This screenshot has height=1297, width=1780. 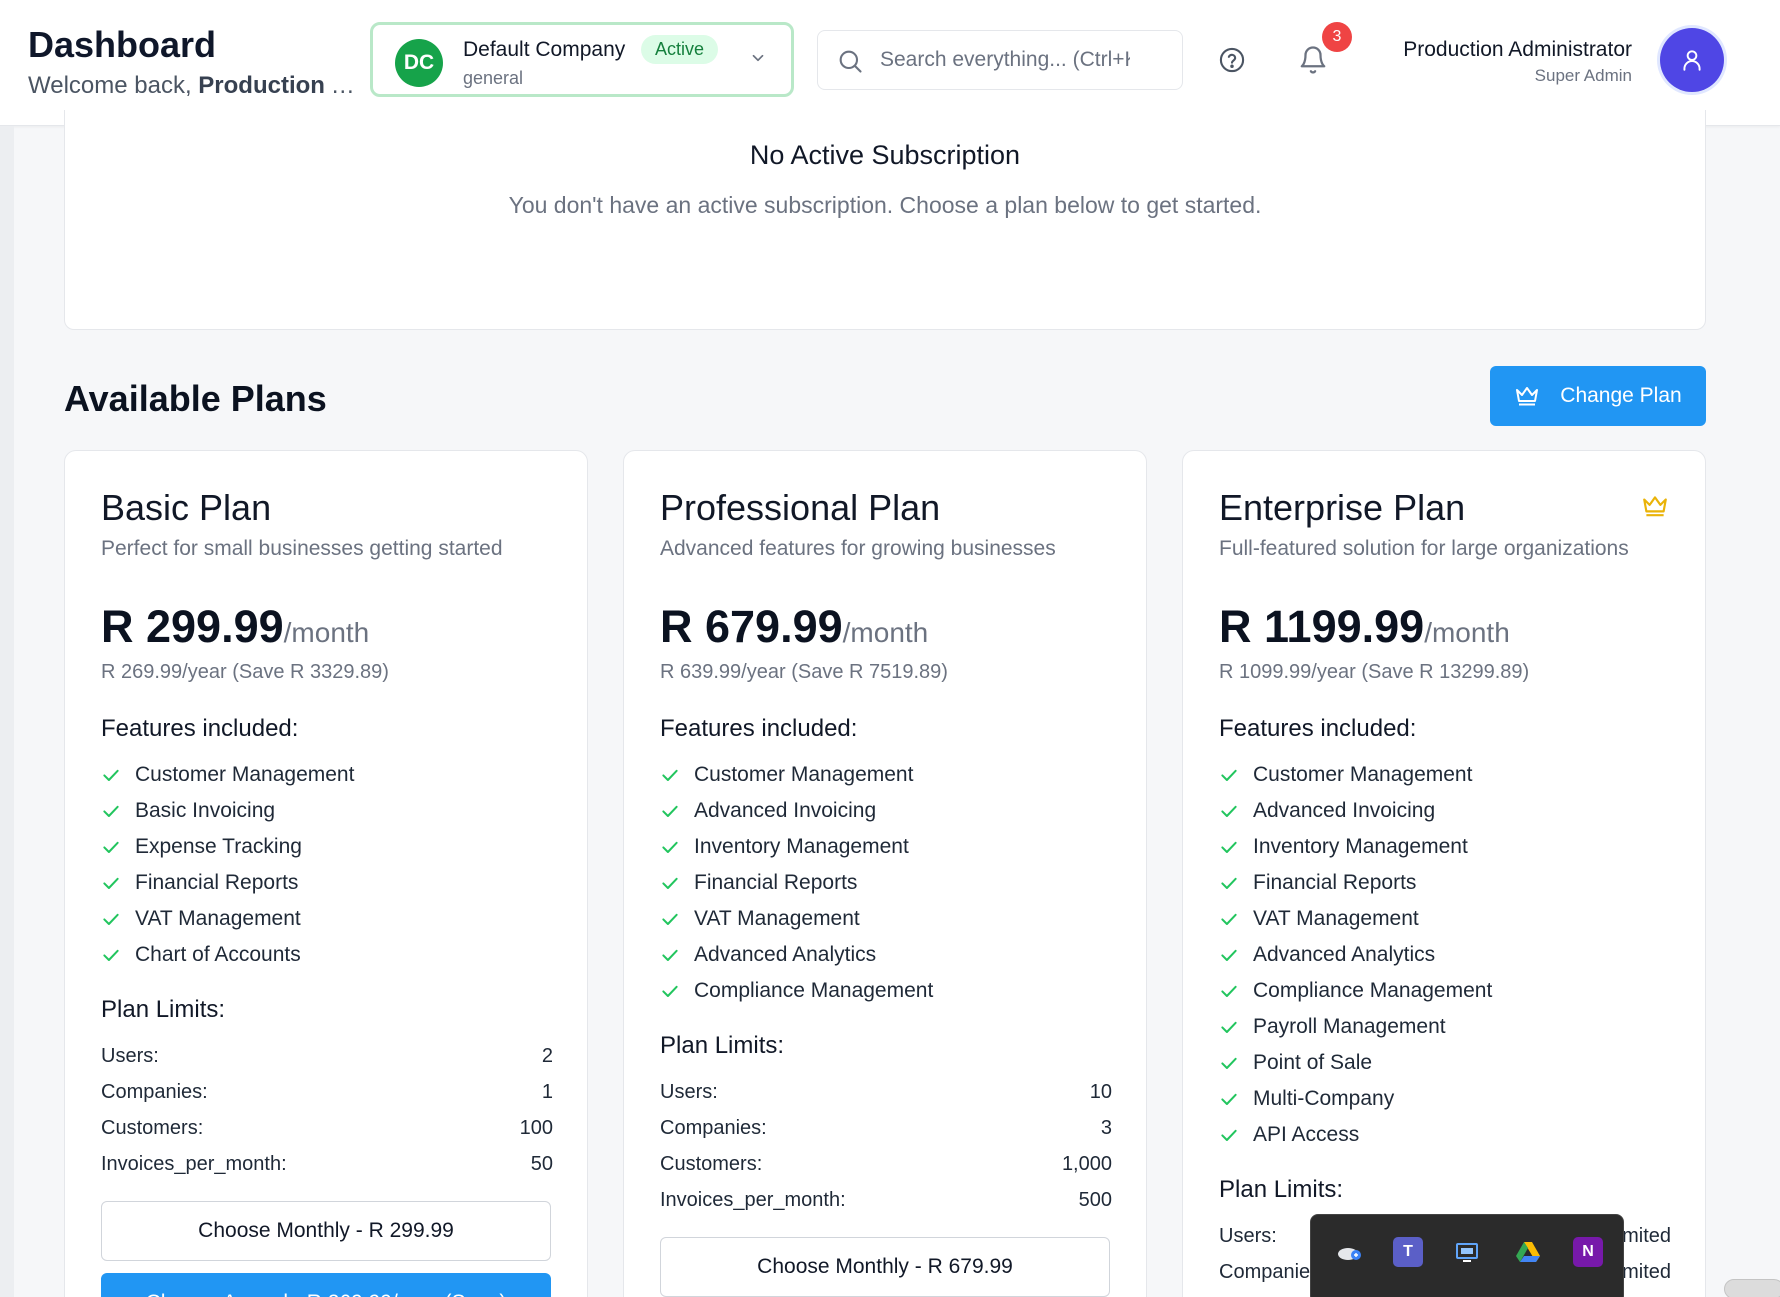 I want to click on user-role: Super Admin, so click(x=1583, y=75).